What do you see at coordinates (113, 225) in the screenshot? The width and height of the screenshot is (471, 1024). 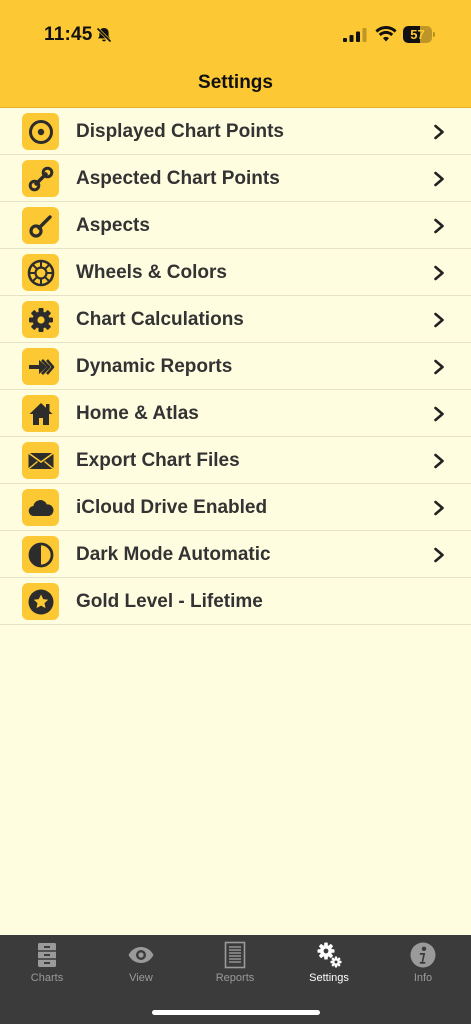 I see `settings-row-label: Aspects` at bounding box center [113, 225].